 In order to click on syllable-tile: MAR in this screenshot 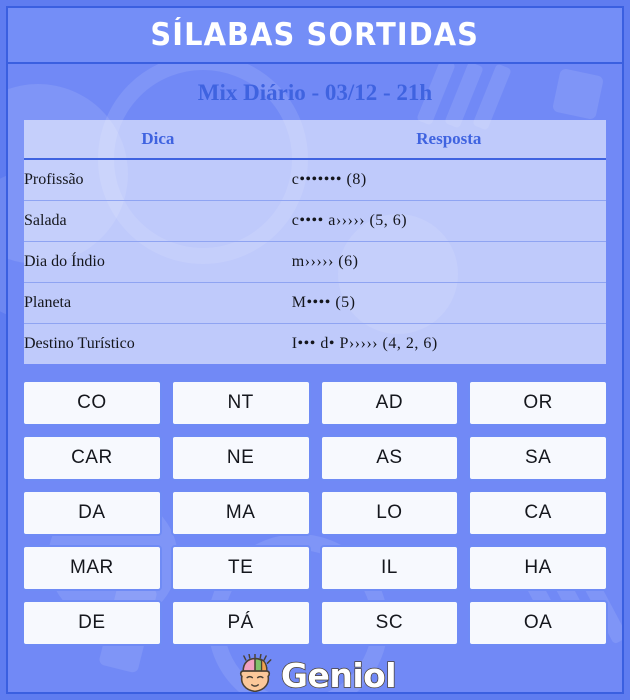, I will do `click(92, 568)`.